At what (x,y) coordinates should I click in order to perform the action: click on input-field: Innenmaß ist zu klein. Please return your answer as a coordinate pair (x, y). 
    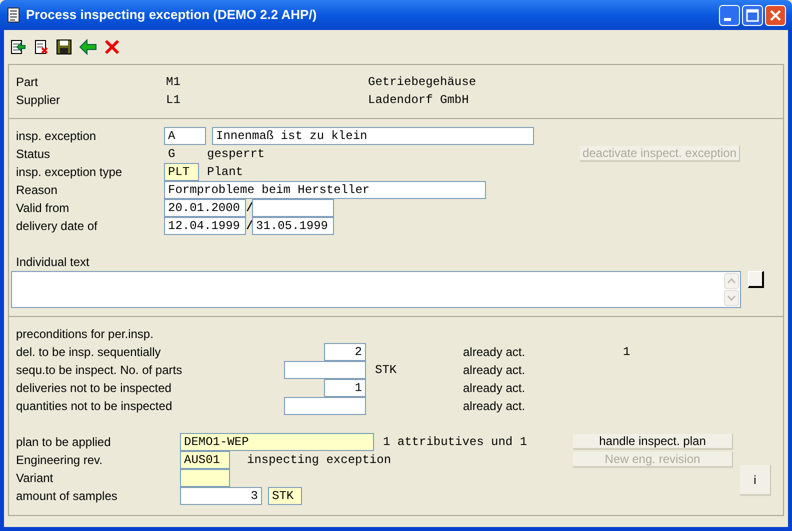
    Looking at the image, I should click on (373, 136).